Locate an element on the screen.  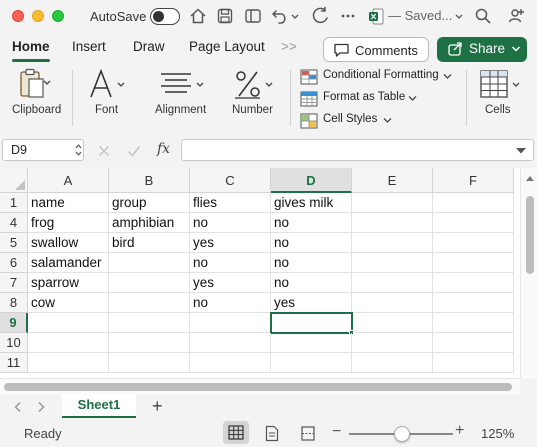
cell-a6: salamander is located at coordinates (68, 263).